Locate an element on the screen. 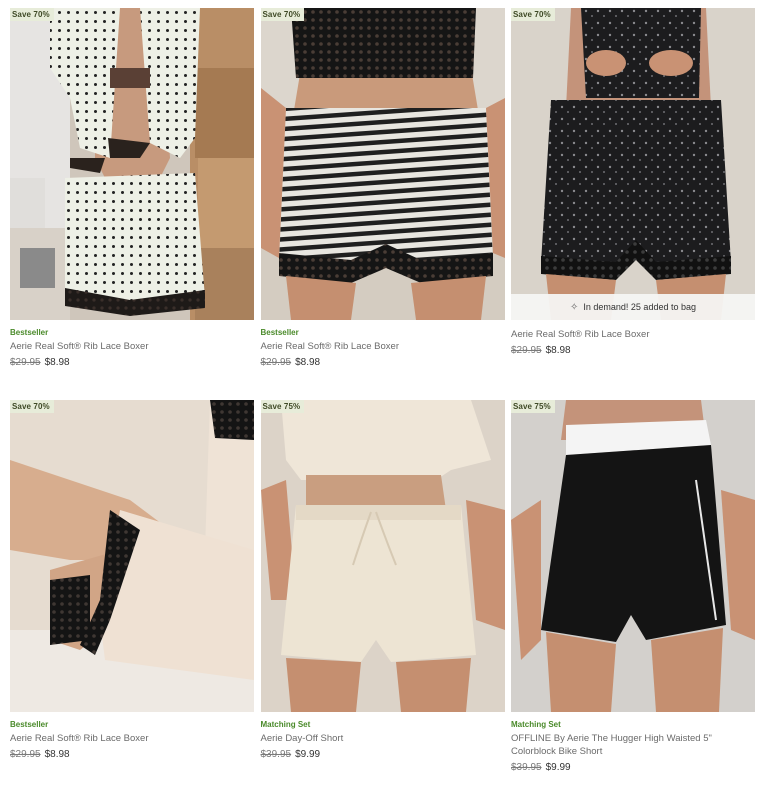 This screenshot has width=763, height=792. cream-lace-boxer-photo is located at coordinates (132, 556).